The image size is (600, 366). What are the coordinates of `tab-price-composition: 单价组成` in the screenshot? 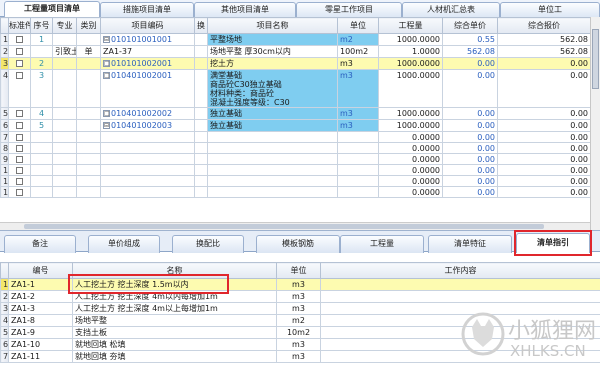 It's located at (124, 244).